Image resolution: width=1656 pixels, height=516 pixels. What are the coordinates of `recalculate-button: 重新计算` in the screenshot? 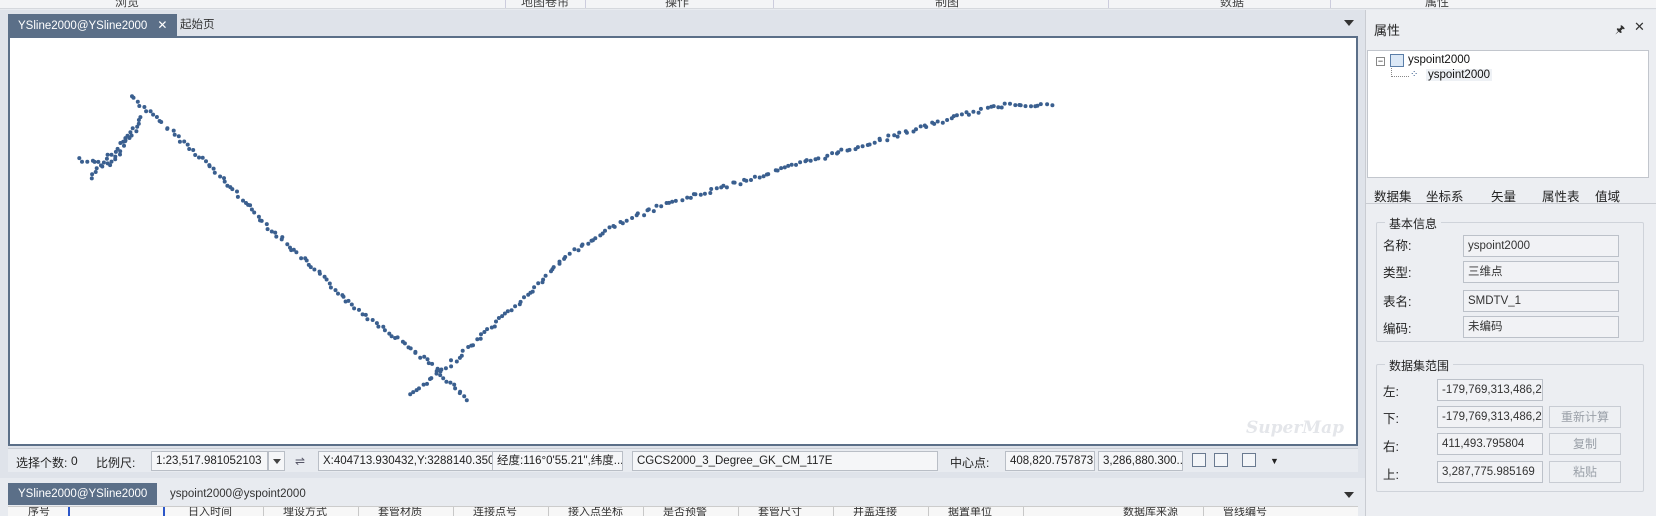 It's located at (1585, 417).